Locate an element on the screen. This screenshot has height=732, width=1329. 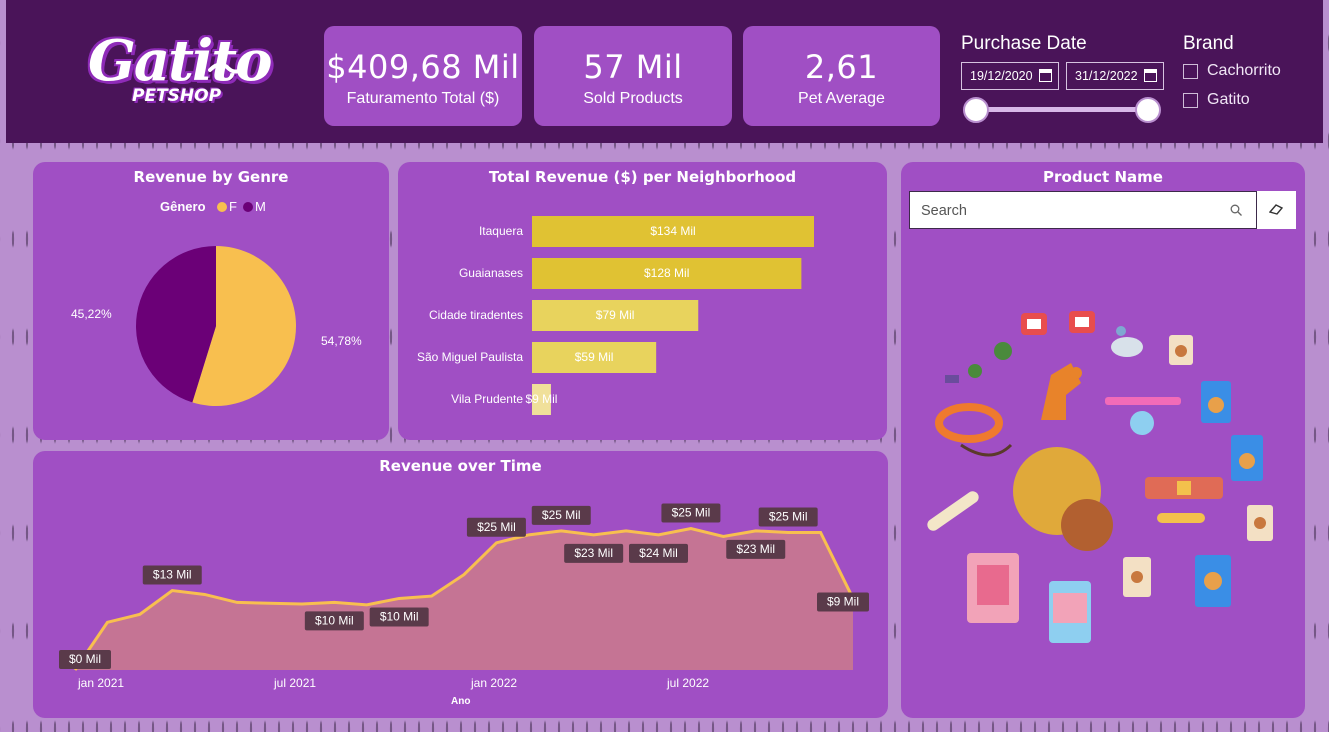
logo-sub-text: PETSHOP is located at coordinates (177, 96).